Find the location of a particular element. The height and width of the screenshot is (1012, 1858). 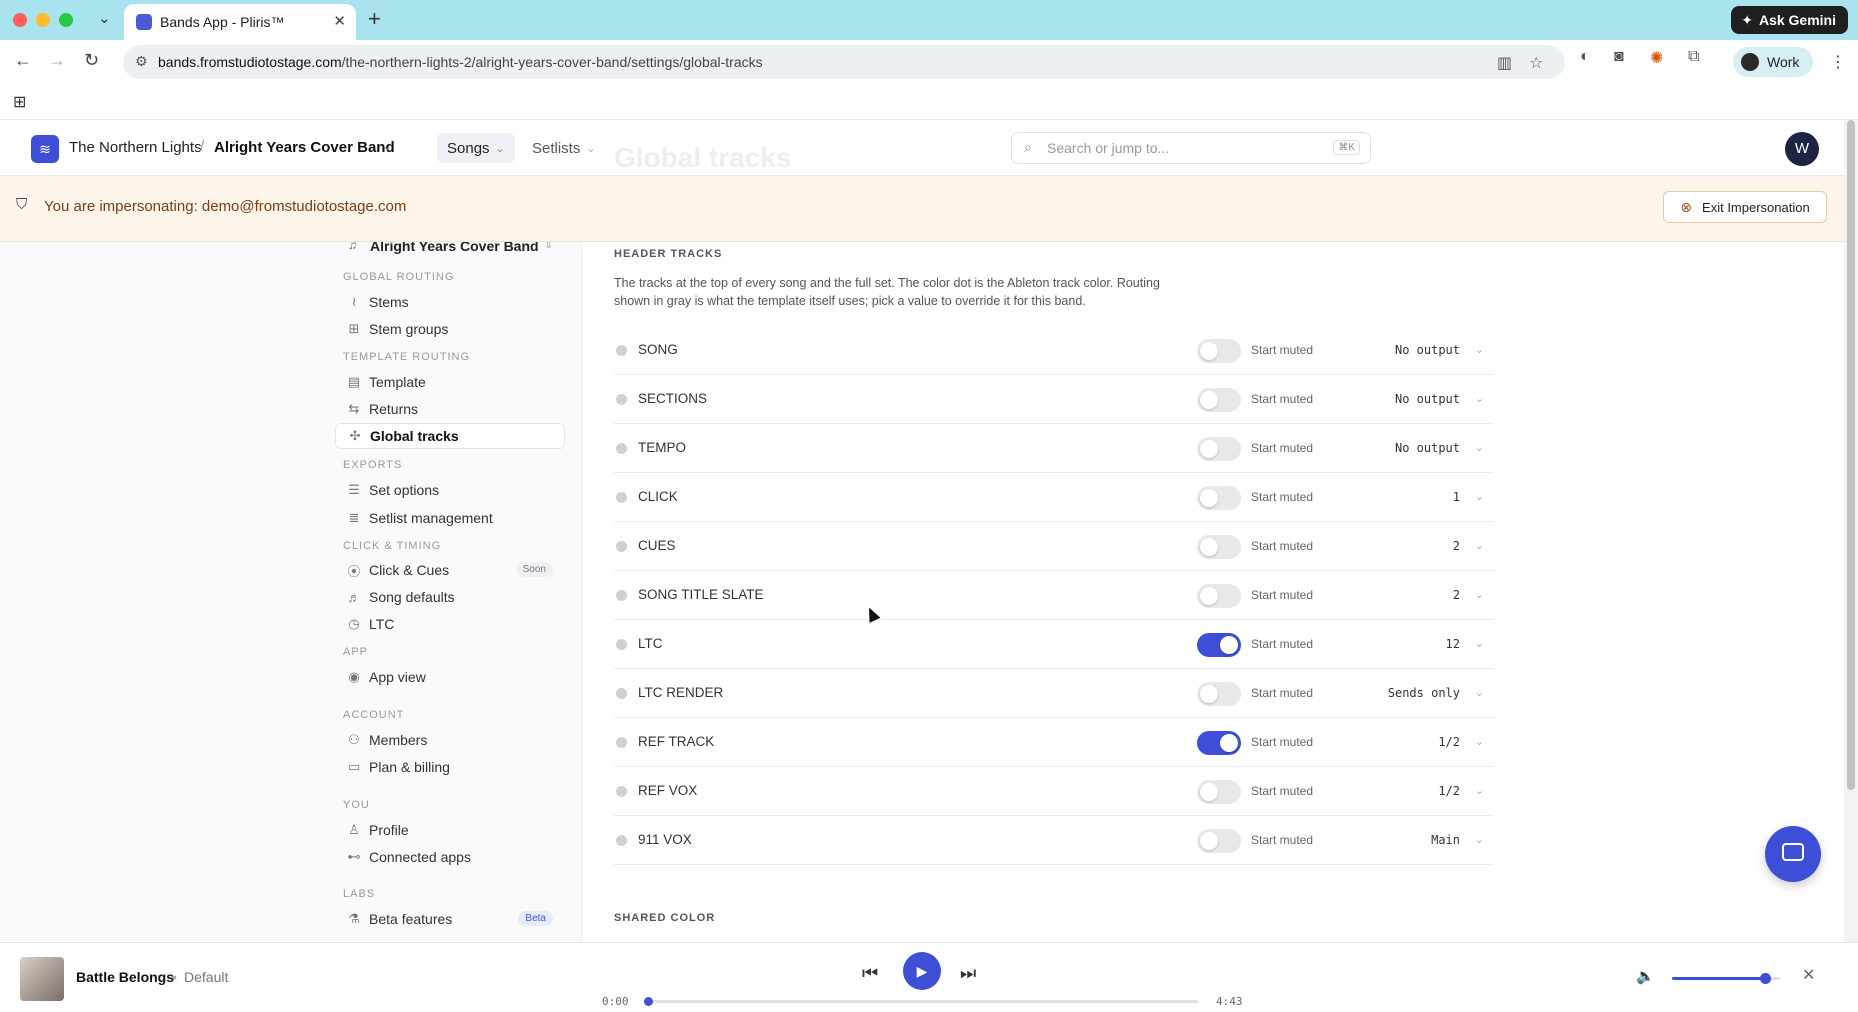

browser-menu-icon: ⋮ is located at coordinates (1838, 62).